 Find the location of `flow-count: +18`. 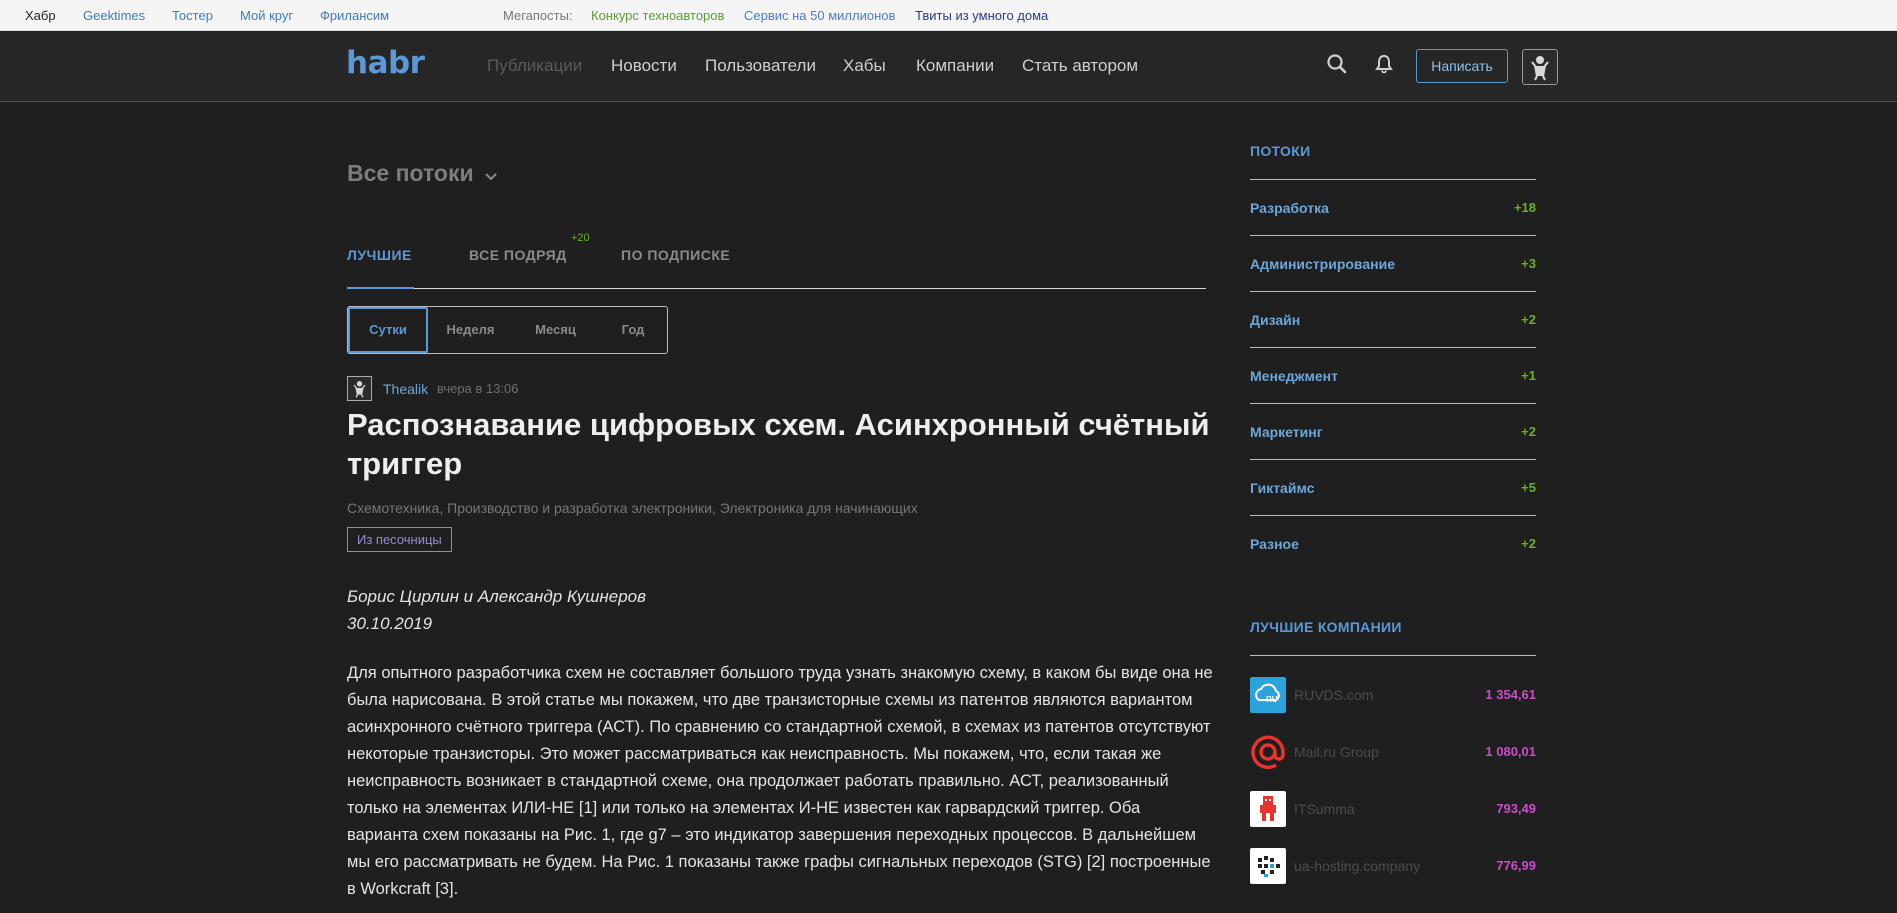

flow-count: +18 is located at coordinates (1524, 207).